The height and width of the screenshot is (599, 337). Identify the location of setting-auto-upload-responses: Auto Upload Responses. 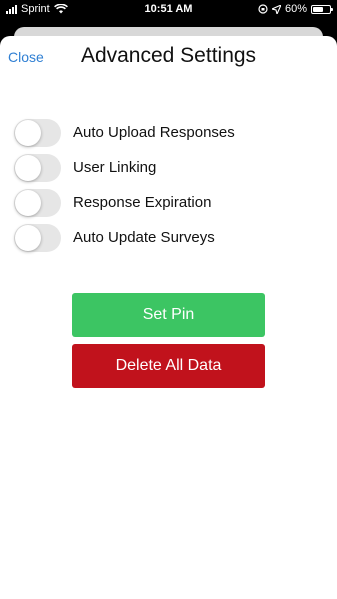
(124, 132).